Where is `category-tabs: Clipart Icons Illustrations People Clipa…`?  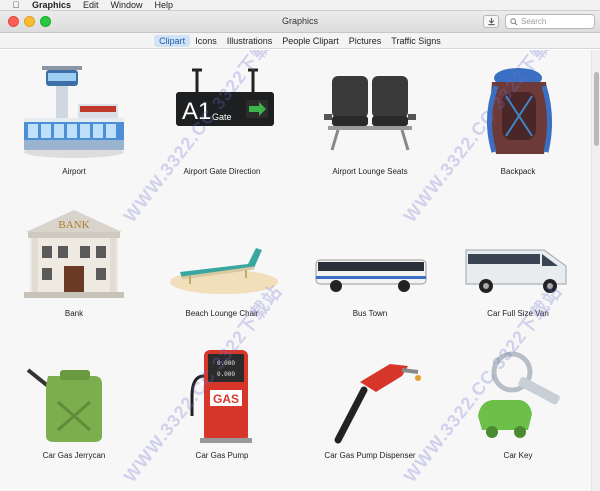
category-tabs: Clipart Icons Illustrations People Clipa… is located at coordinates (300, 41).